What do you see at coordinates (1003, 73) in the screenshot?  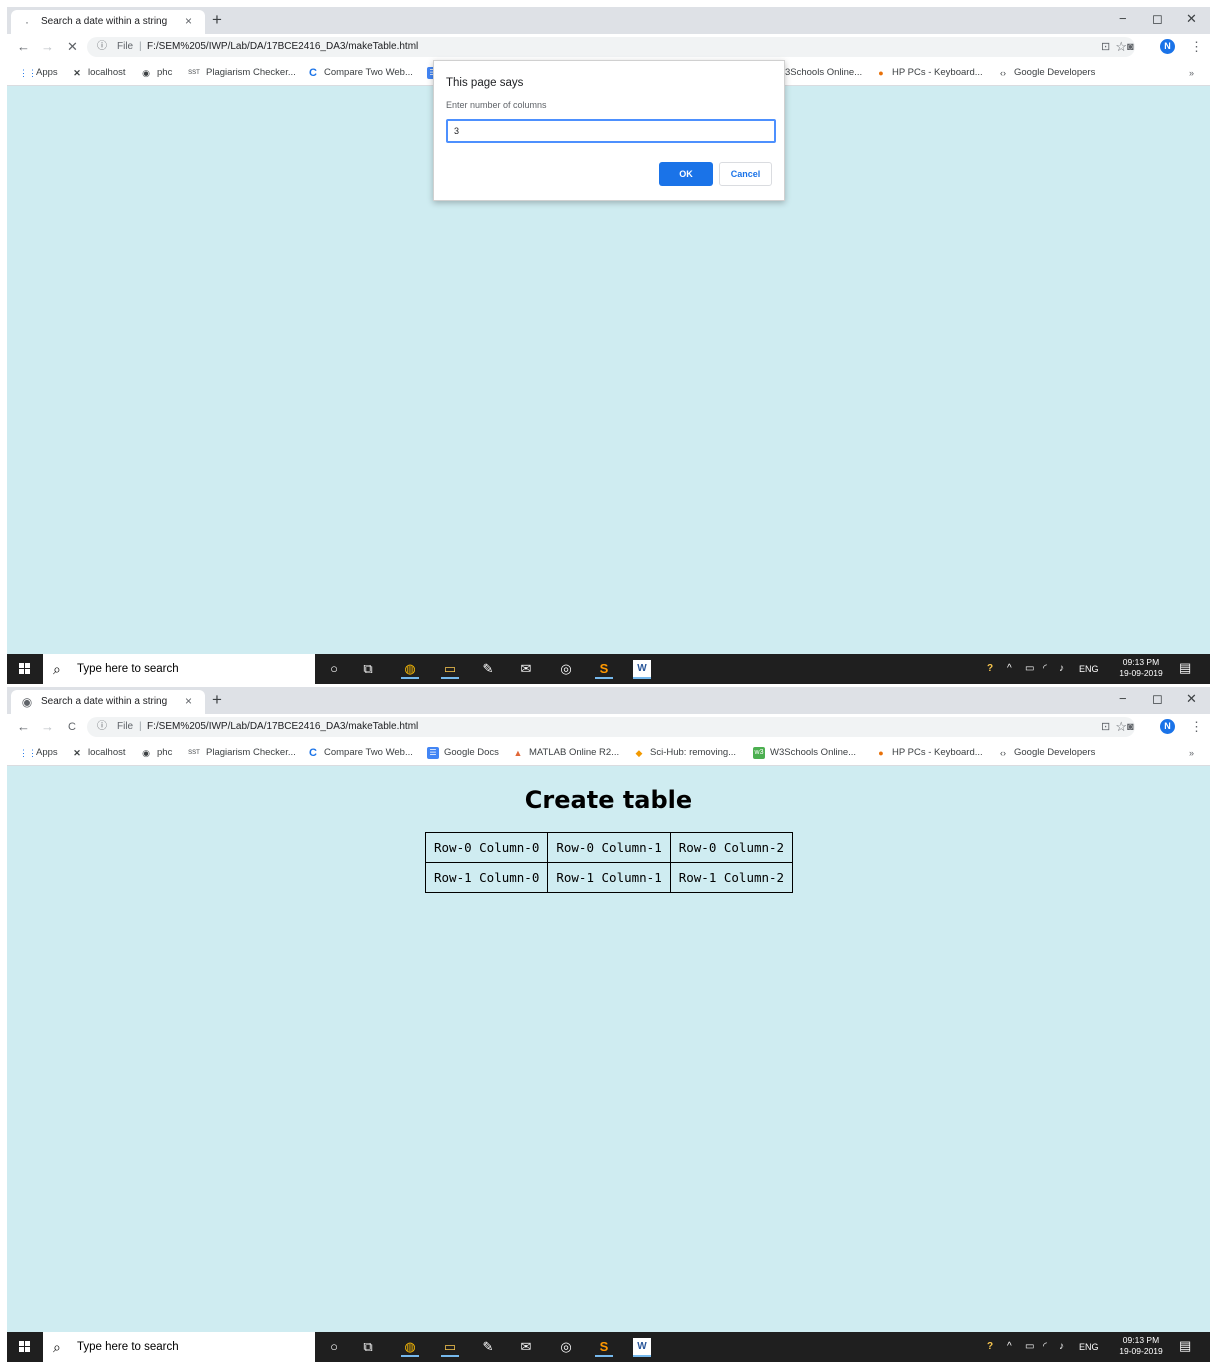 I see `developers-icon: ‹›` at bounding box center [1003, 73].